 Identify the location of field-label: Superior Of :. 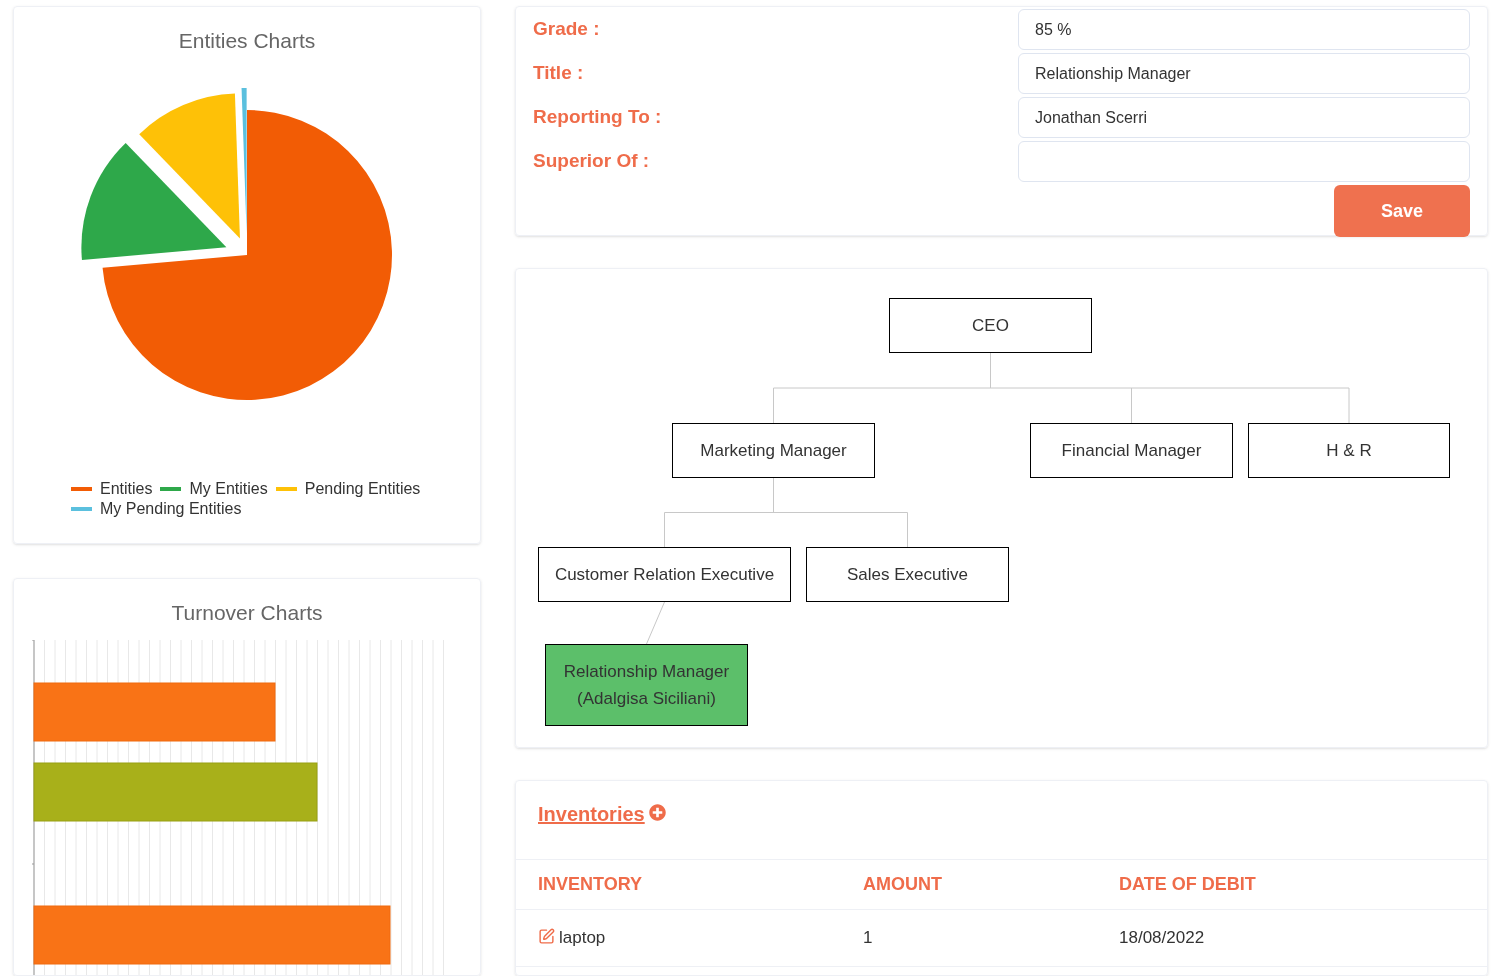
(592, 161).